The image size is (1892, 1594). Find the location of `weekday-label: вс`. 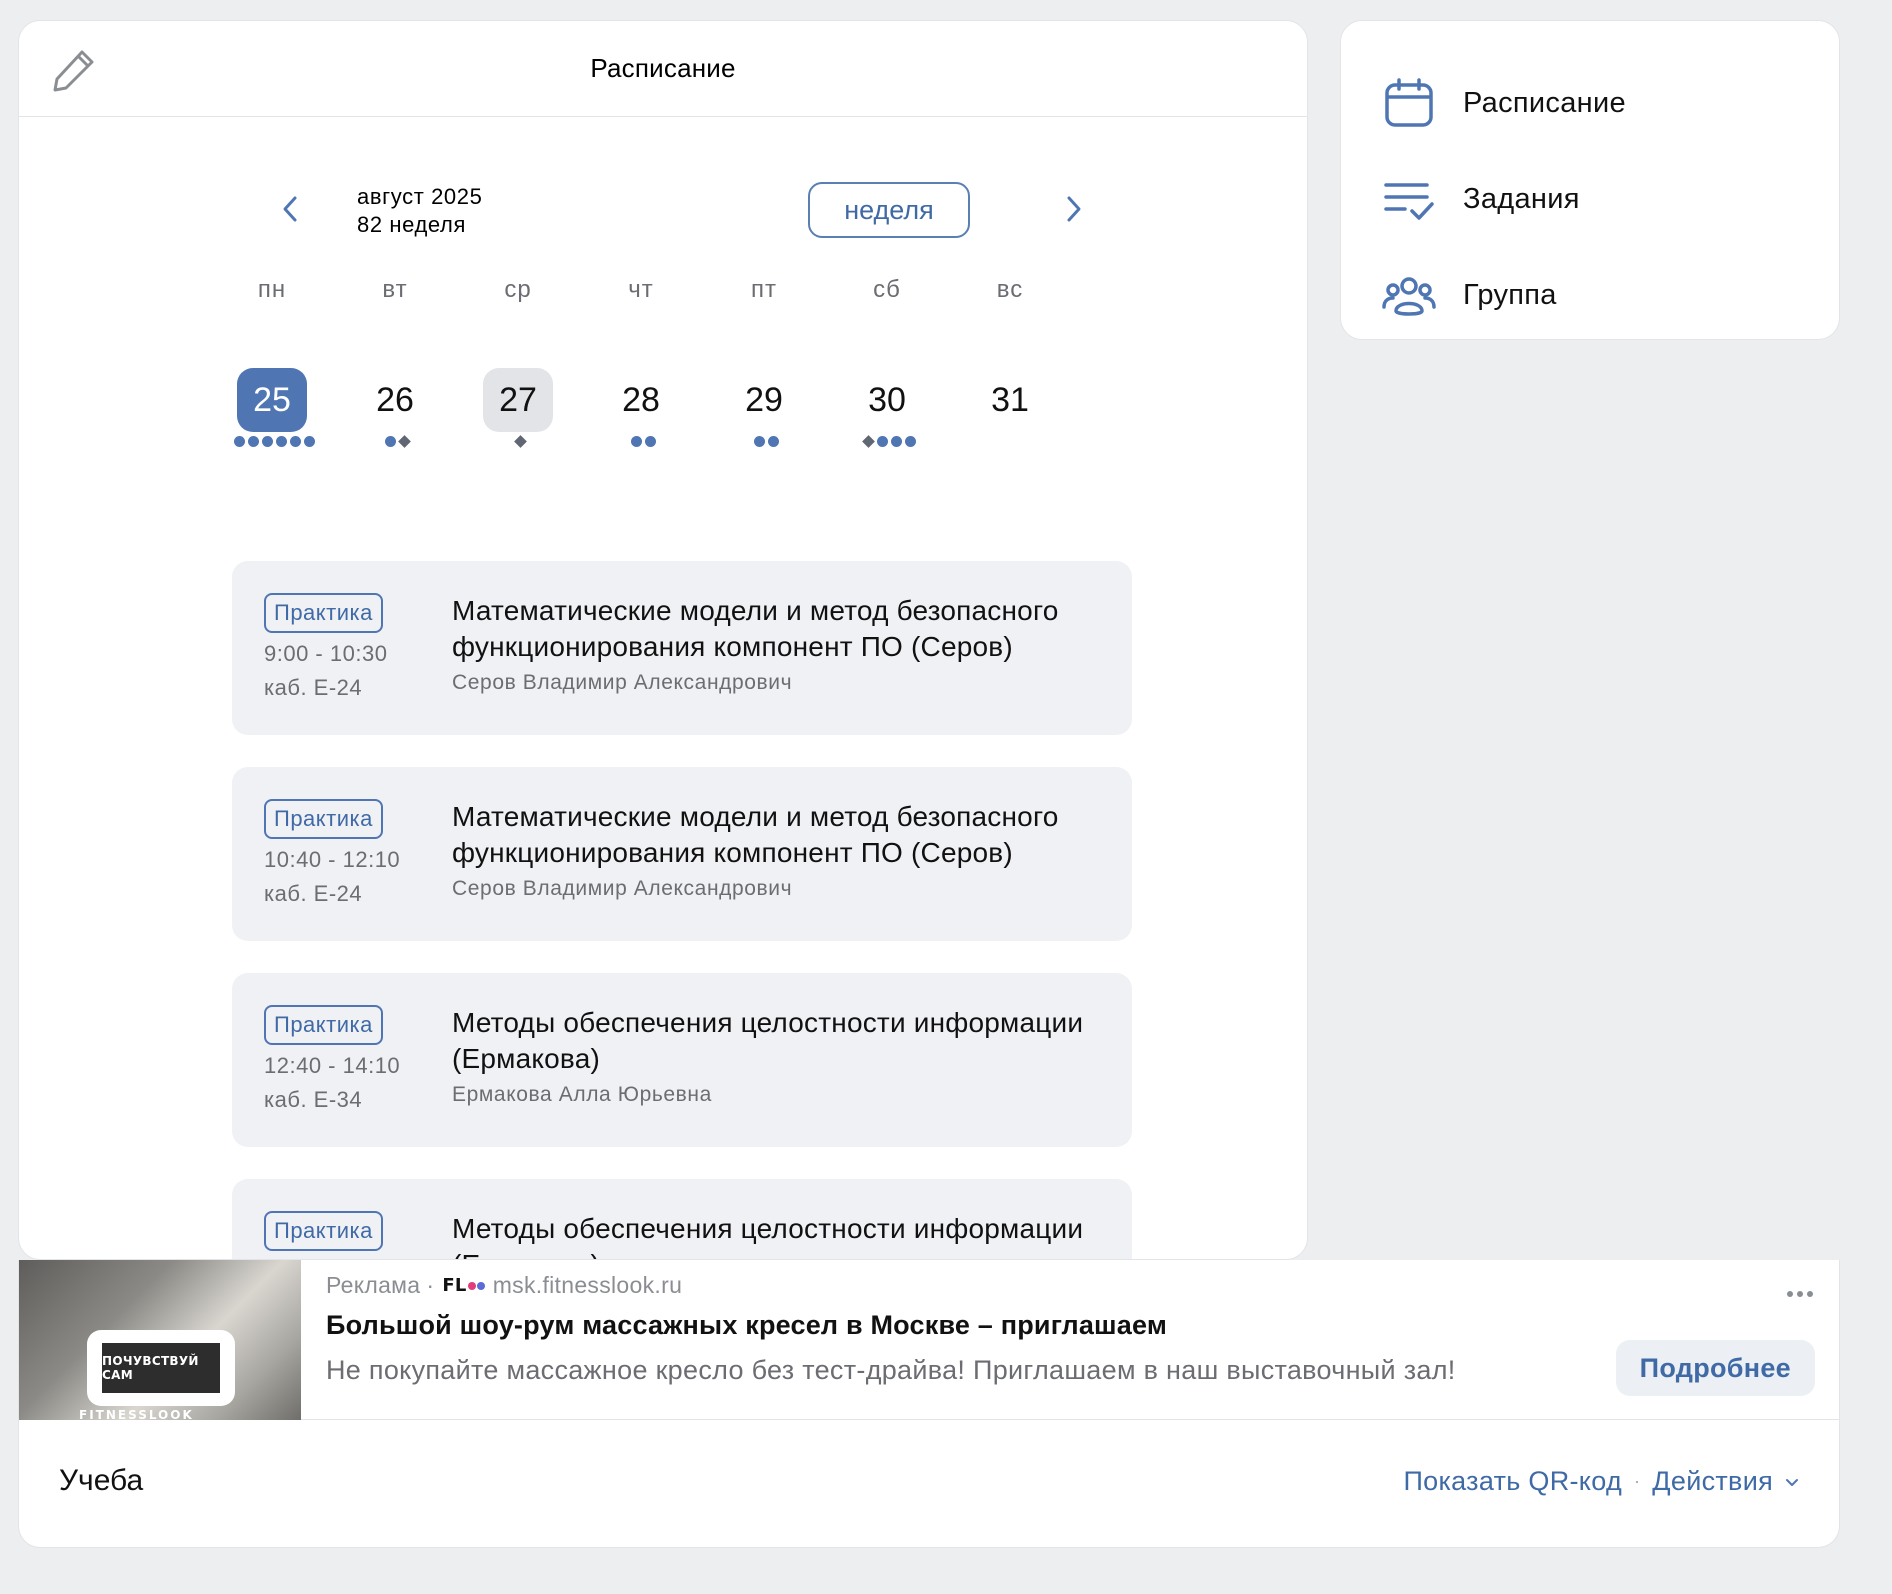

weekday-label: вс is located at coordinates (1010, 289).